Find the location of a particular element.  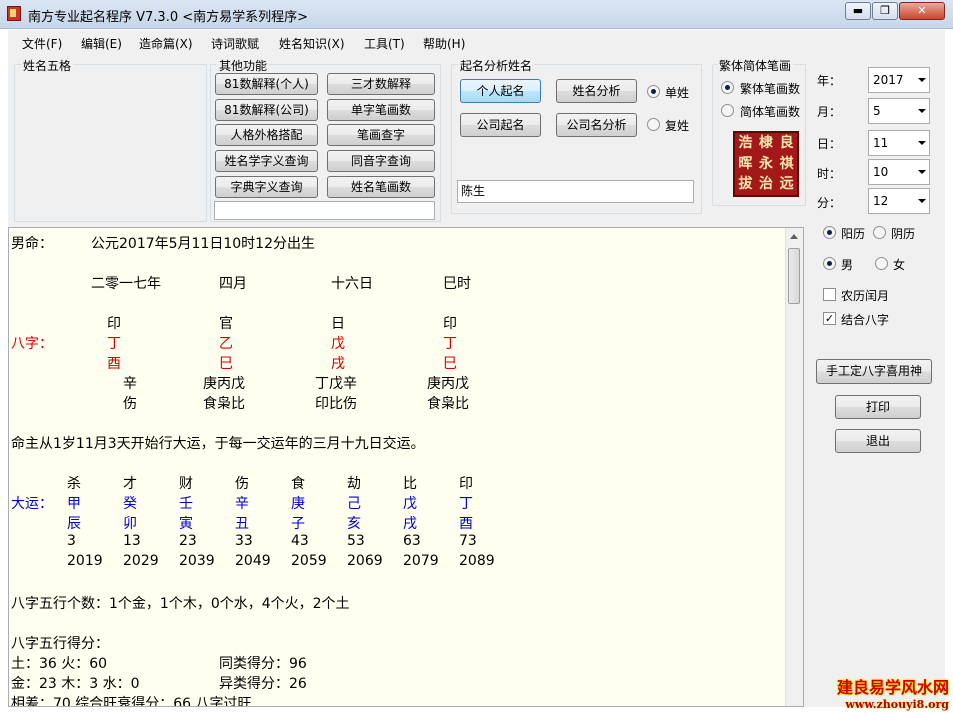

day-label: 日： is located at coordinates (829, 144).